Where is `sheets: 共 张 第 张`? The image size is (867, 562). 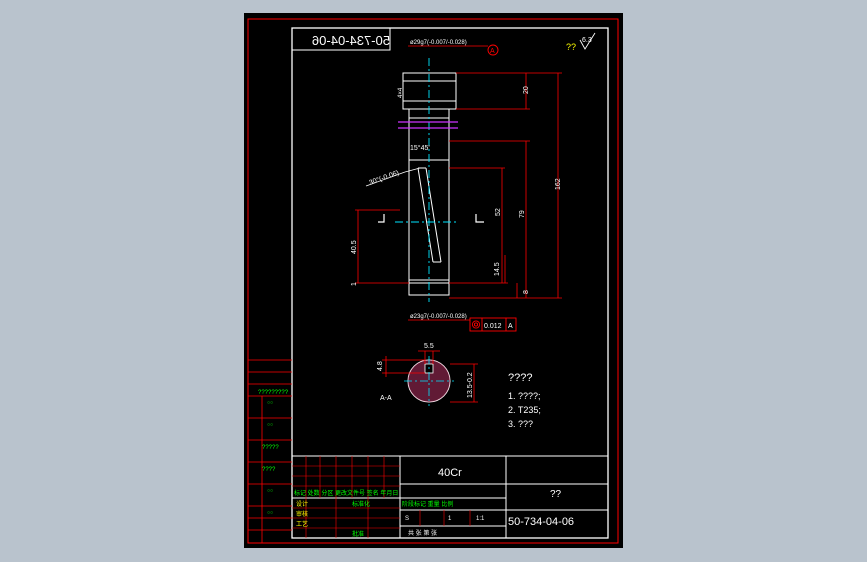
sheets: 共 张 第 张 is located at coordinates (422, 533).